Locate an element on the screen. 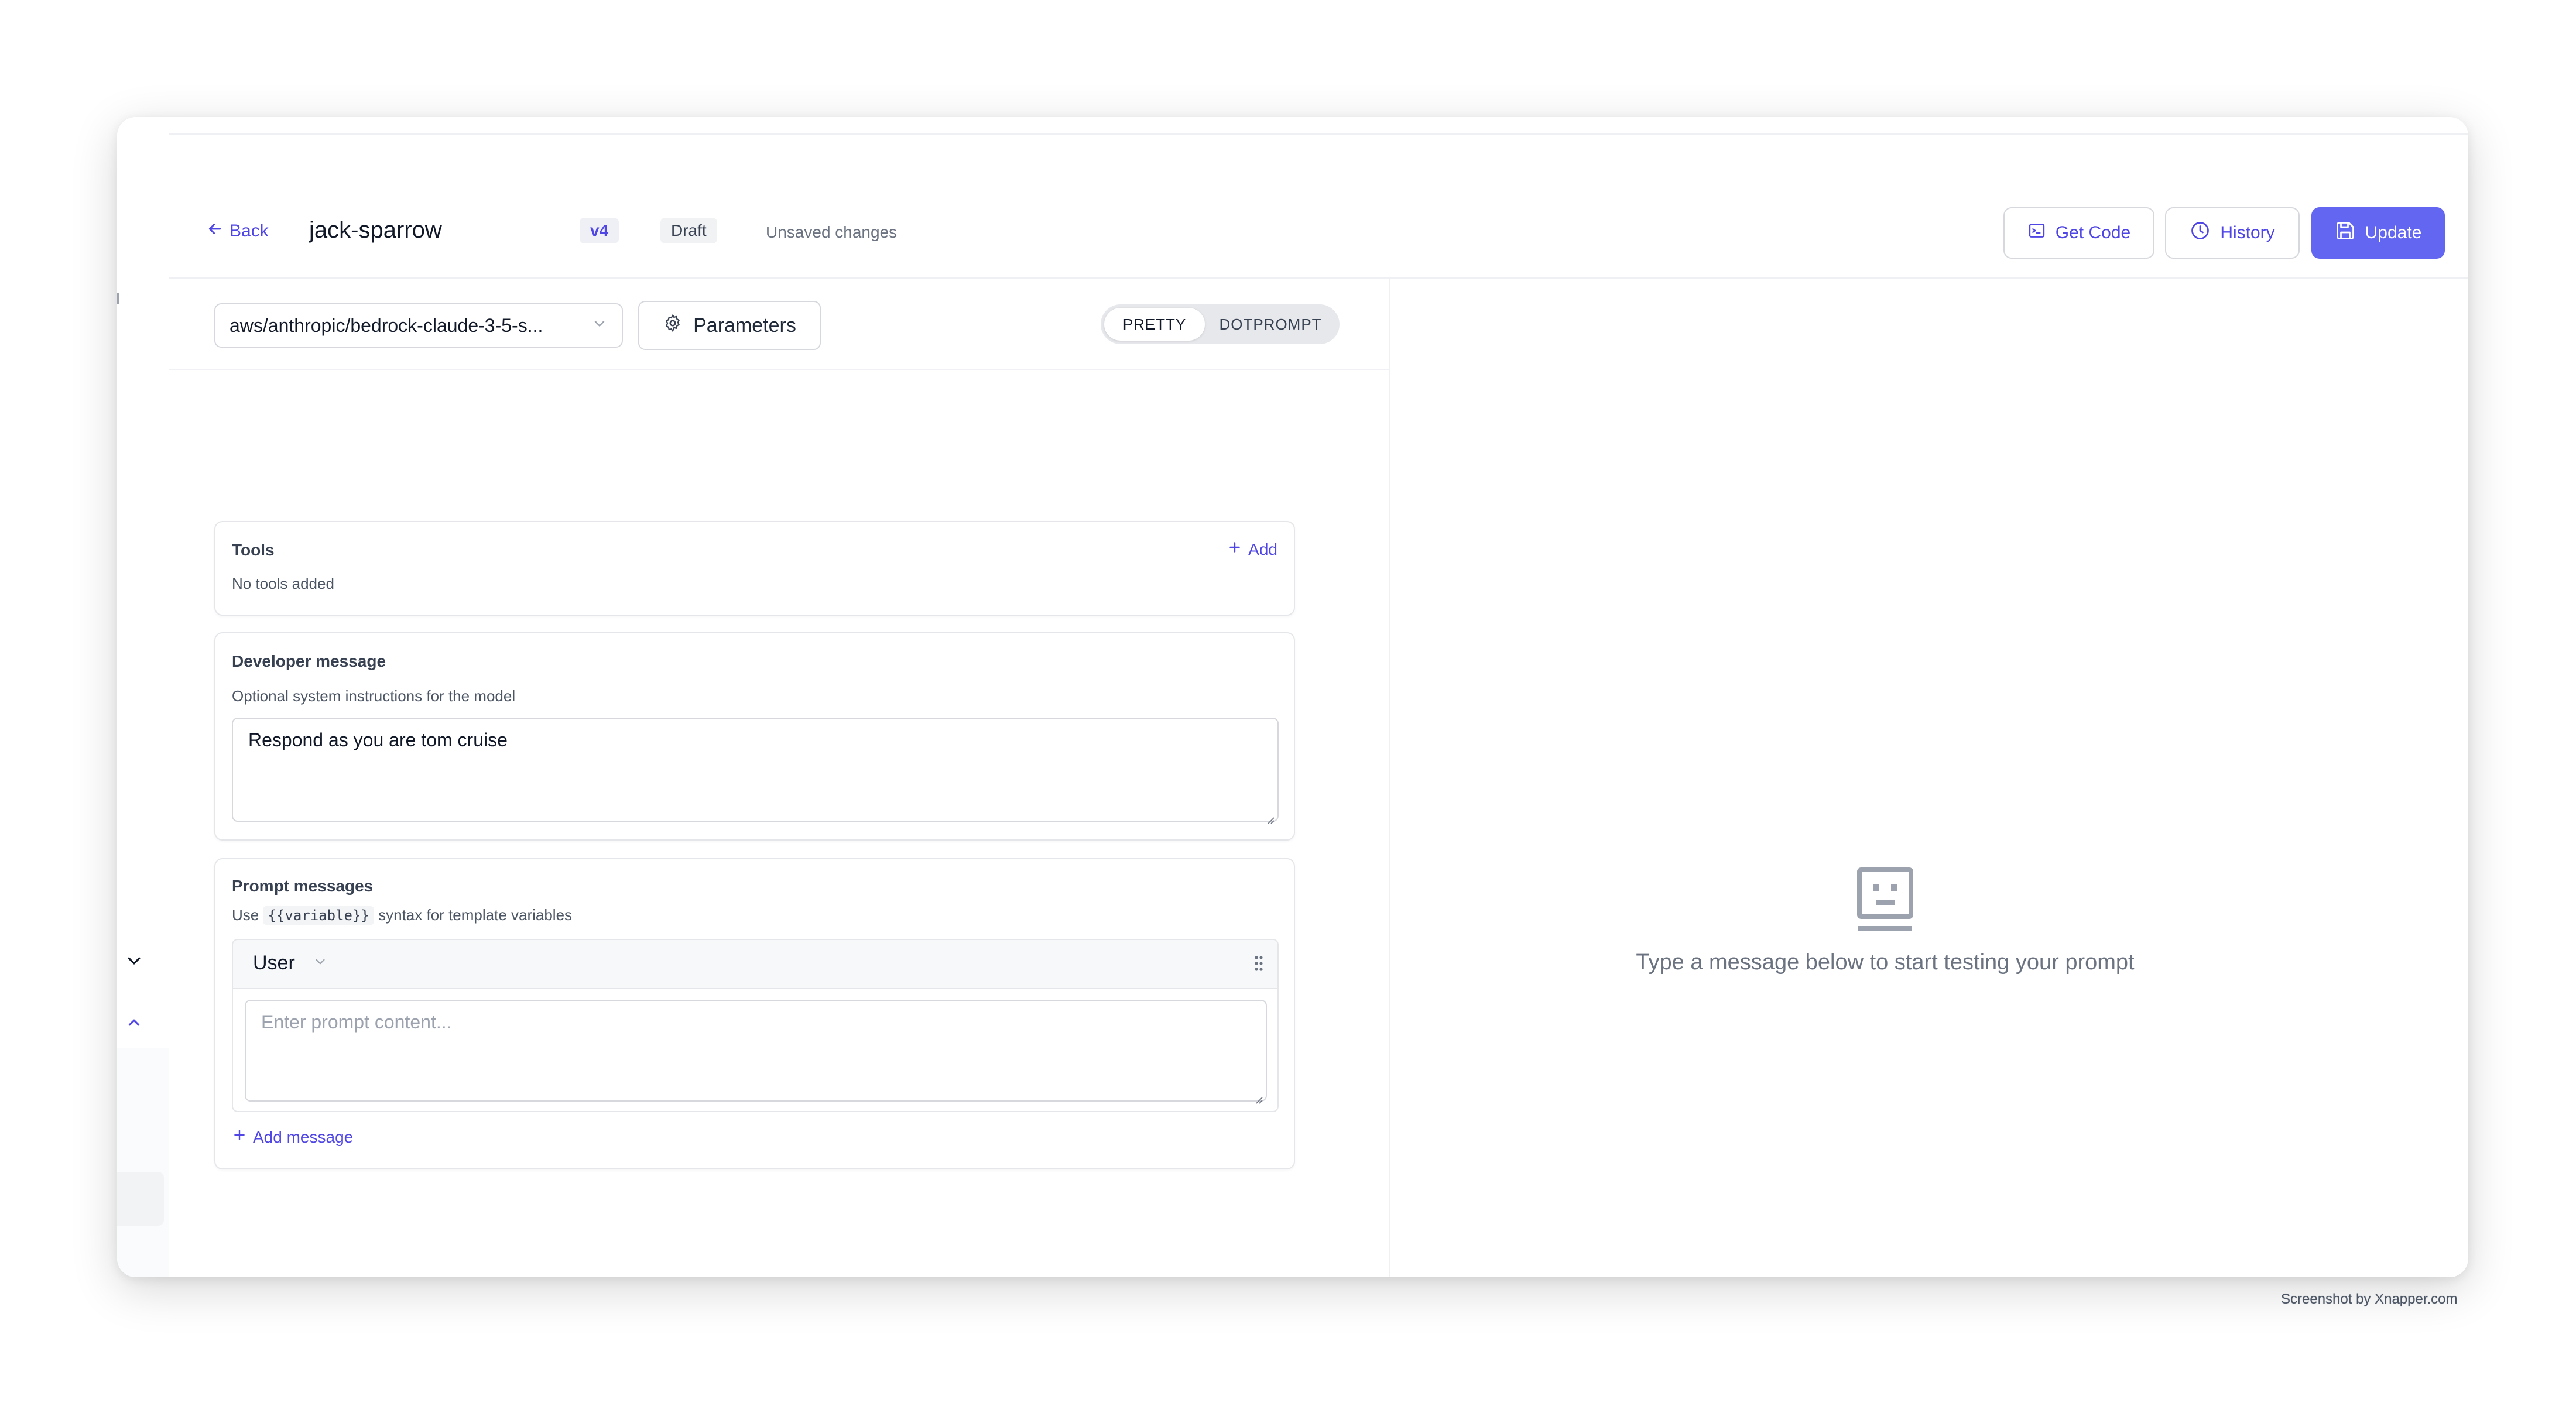 This screenshot has height=1420, width=2576. rail-marker is located at coordinates (118, 298).